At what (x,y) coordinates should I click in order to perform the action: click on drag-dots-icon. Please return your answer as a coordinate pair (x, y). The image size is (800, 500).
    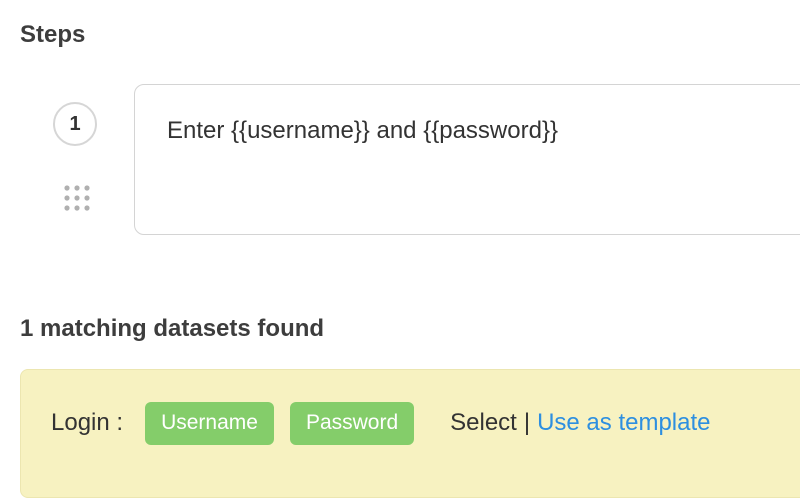
    Looking at the image, I should click on (77, 198).